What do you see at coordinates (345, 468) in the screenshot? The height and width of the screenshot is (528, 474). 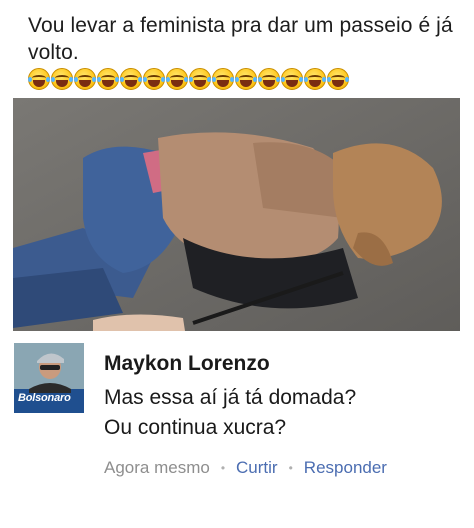 I see `reply-link: Responder` at bounding box center [345, 468].